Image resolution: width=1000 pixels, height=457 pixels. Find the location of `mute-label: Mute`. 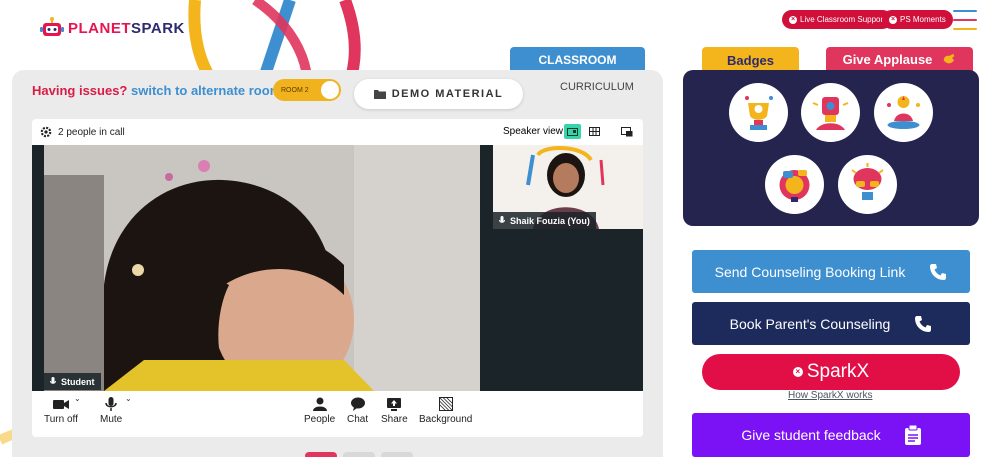

mute-label: Mute is located at coordinates (111, 419).